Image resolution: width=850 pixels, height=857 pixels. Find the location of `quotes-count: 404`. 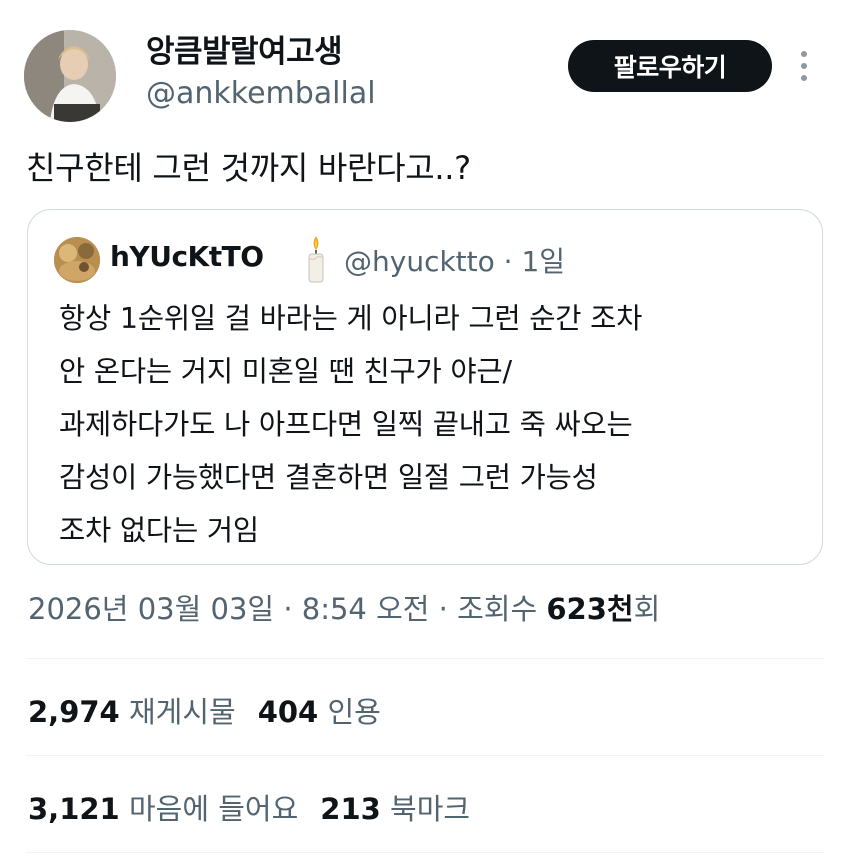

quotes-count: 404 is located at coordinates (288, 712).